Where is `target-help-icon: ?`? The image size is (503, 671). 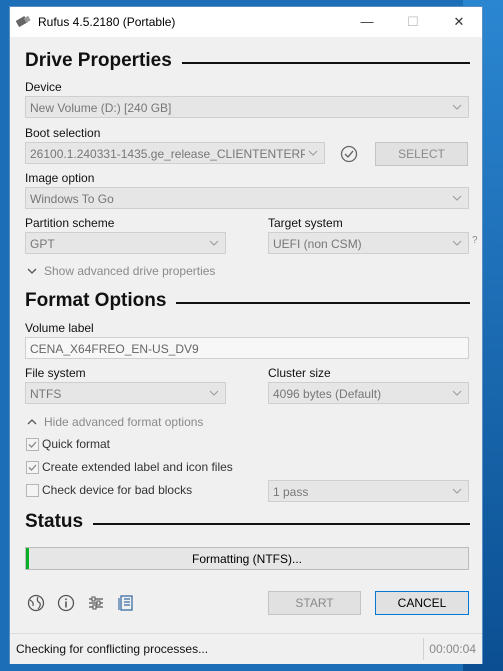 target-help-icon: ? is located at coordinates (475, 240).